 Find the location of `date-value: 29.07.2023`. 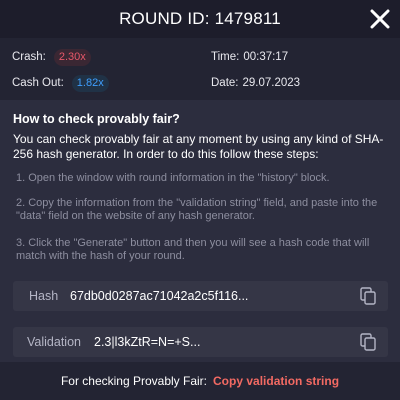

date-value: 29.07.2023 is located at coordinates (271, 83).